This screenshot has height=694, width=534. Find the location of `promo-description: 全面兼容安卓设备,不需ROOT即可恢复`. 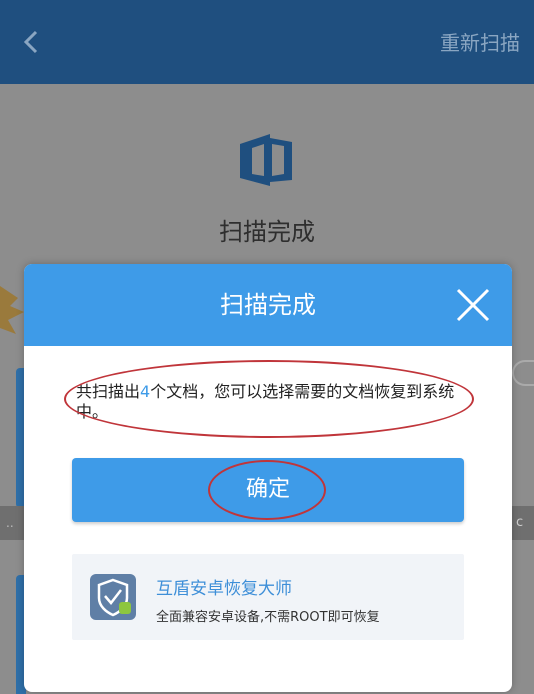

promo-description: 全面兼容安卓设备,不需ROOT即可恢复 is located at coordinates (268, 617).